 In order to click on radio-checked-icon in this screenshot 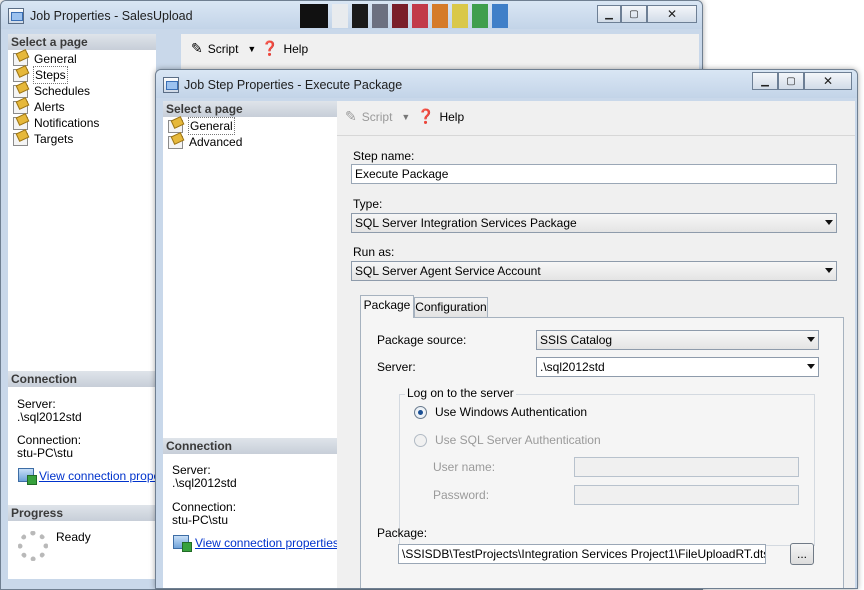, I will do `click(420, 412)`.